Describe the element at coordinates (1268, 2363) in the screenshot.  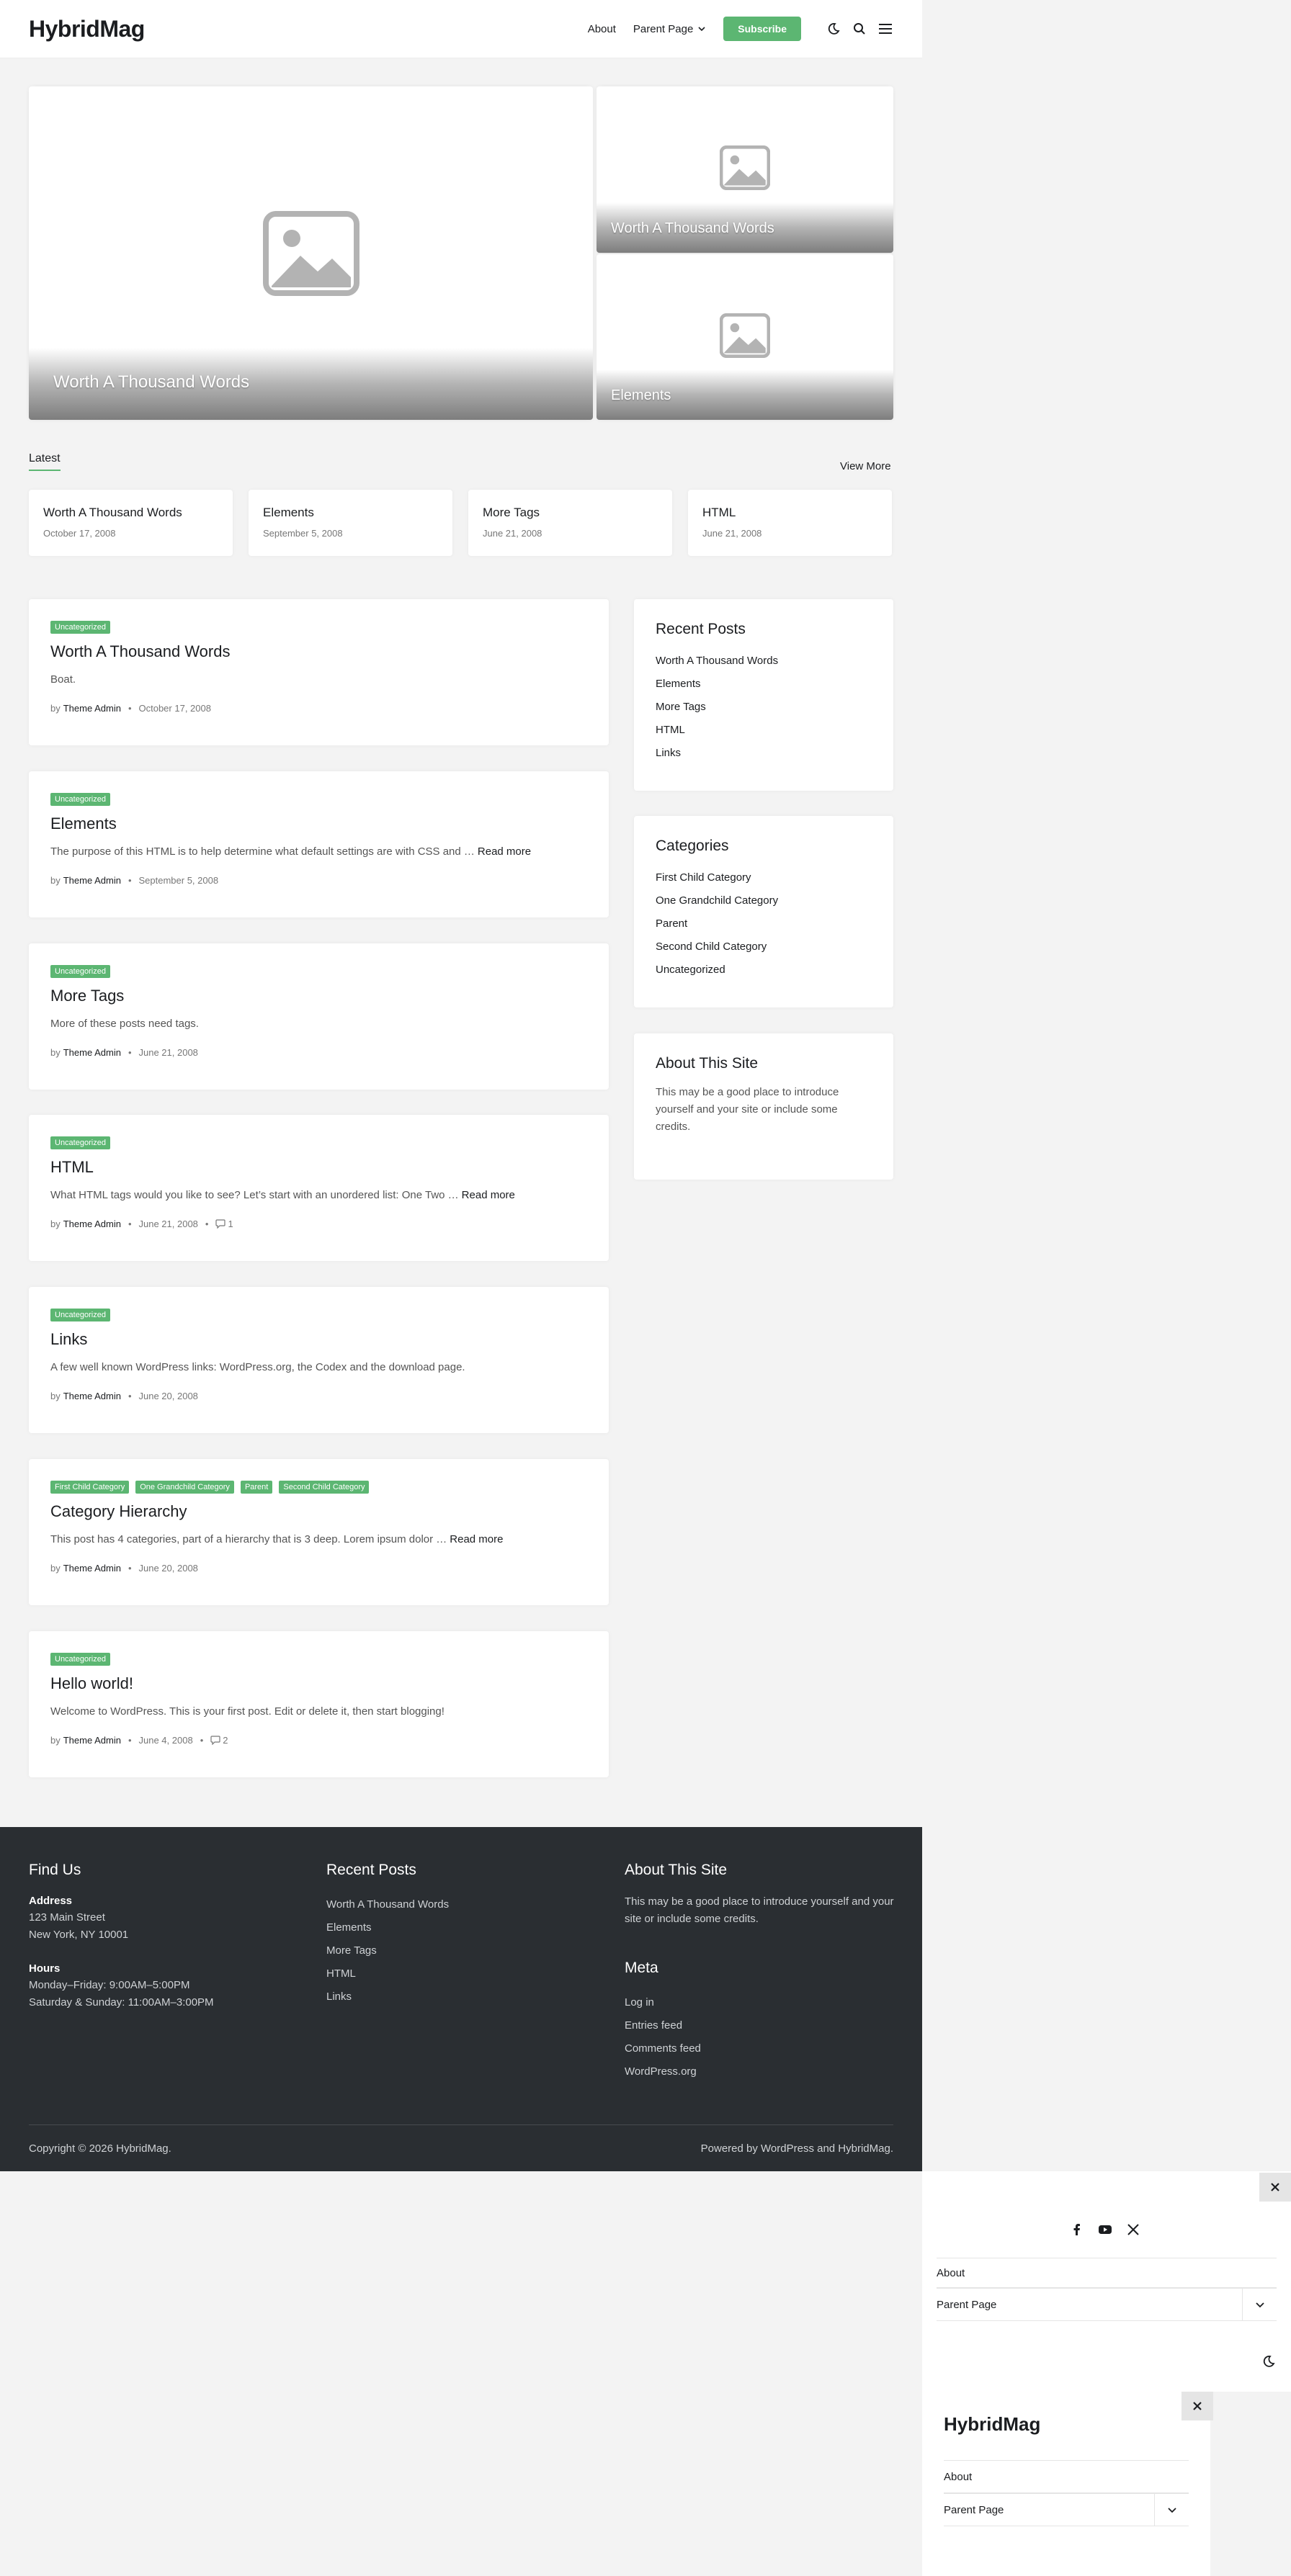
I see `mobile-dark-mode-toggle` at that location.